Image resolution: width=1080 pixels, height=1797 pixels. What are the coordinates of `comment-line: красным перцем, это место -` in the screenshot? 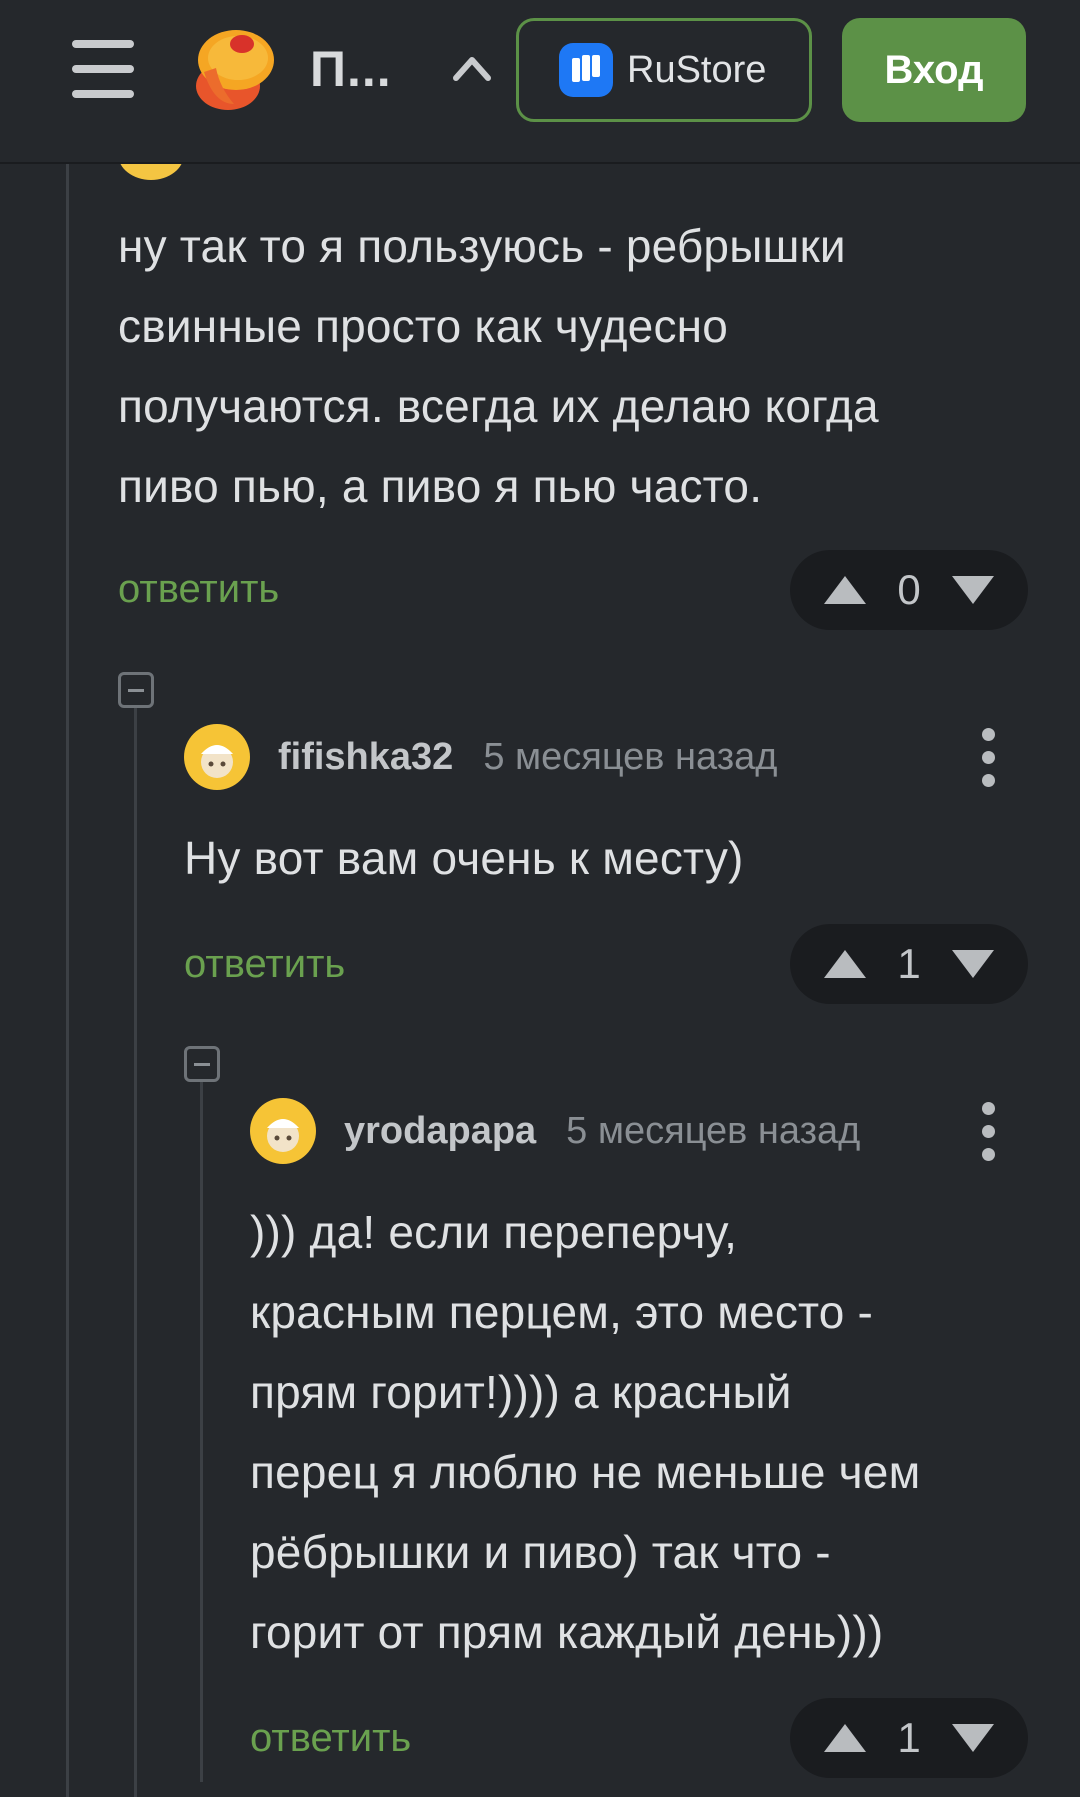 It's located at (562, 1312).